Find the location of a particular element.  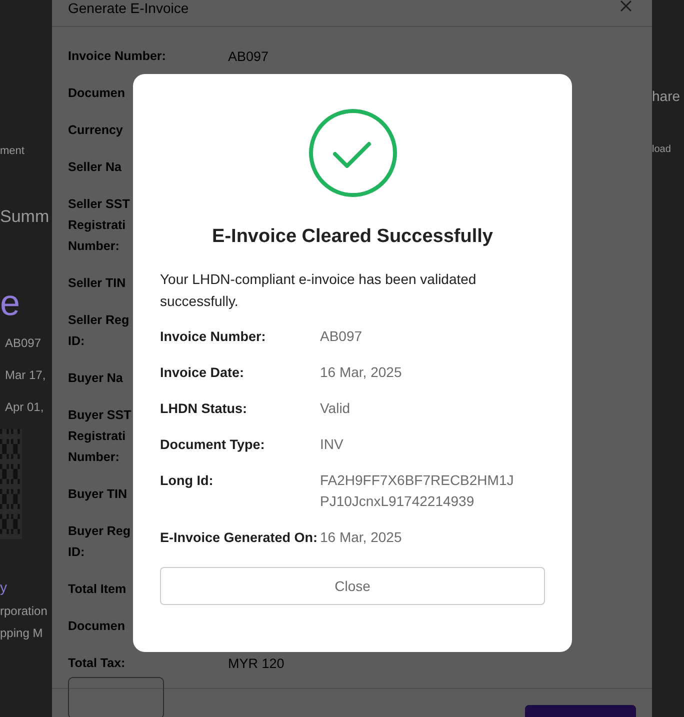

field-label: Document Type: is located at coordinates (213, 445).